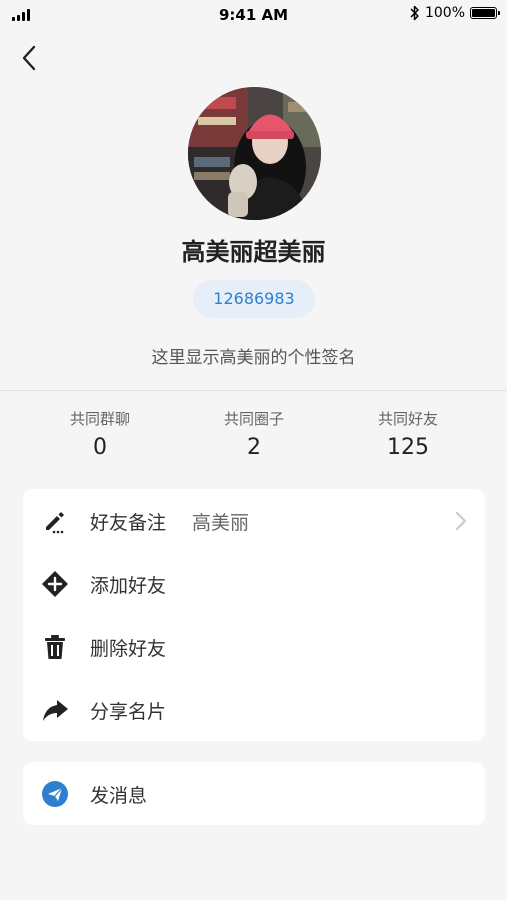  What do you see at coordinates (128, 712) in the screenshot?
I see `menu-label: 分享名片` at bounding box center [128, 712].